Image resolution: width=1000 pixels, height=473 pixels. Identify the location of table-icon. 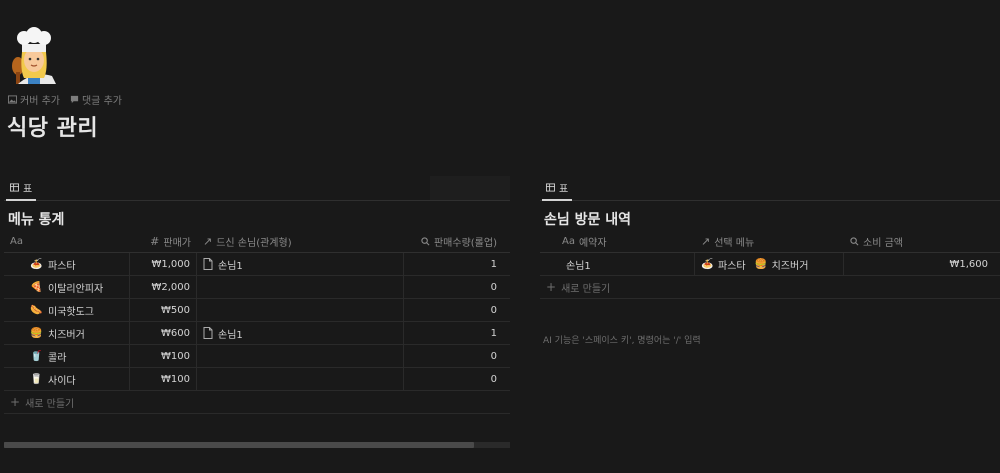
(14, 187).